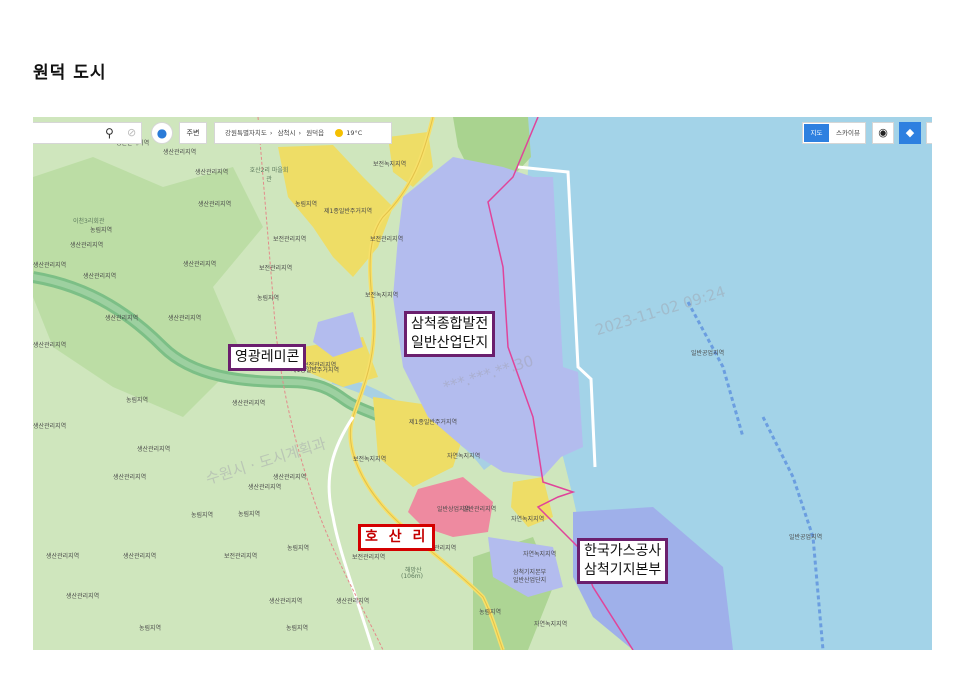  I want to click on location-pin-icon: ◉, so click(883, 132).